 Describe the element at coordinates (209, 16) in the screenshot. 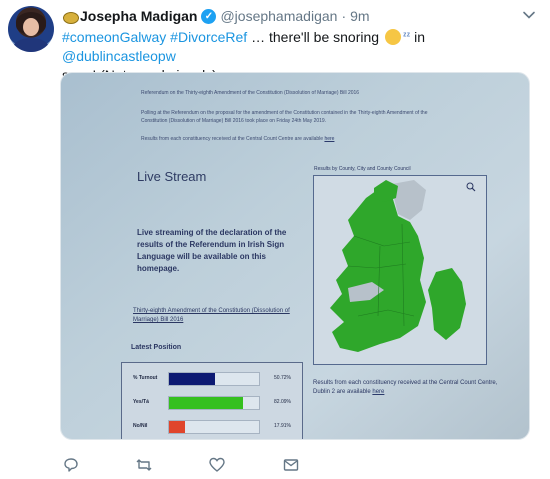

I see `verified-badge-icon: ✓` at that location.